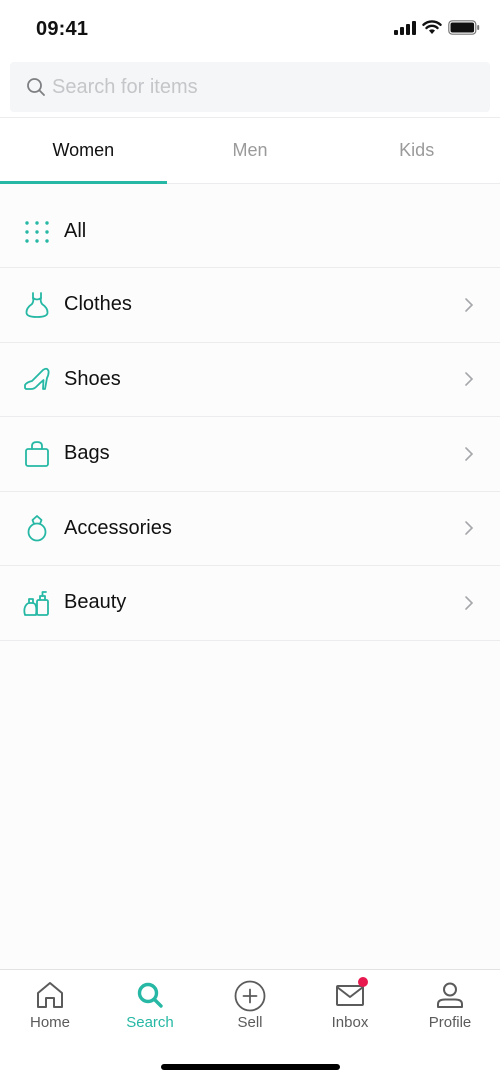 The image size is (500, 1080). Describe the element at coordinates (250, 603) in the screenshot. I see `category-beauty: Beauty` at that location.